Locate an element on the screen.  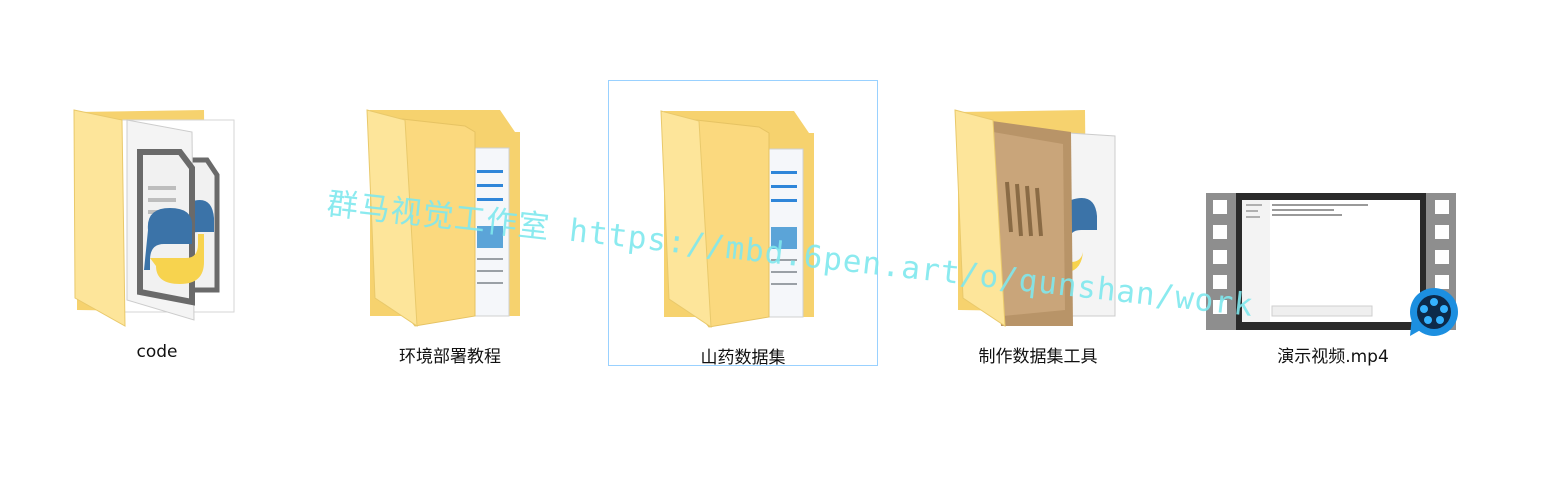
video-demo: 演示视频.mp4 is located at coordinates (1333, 223).